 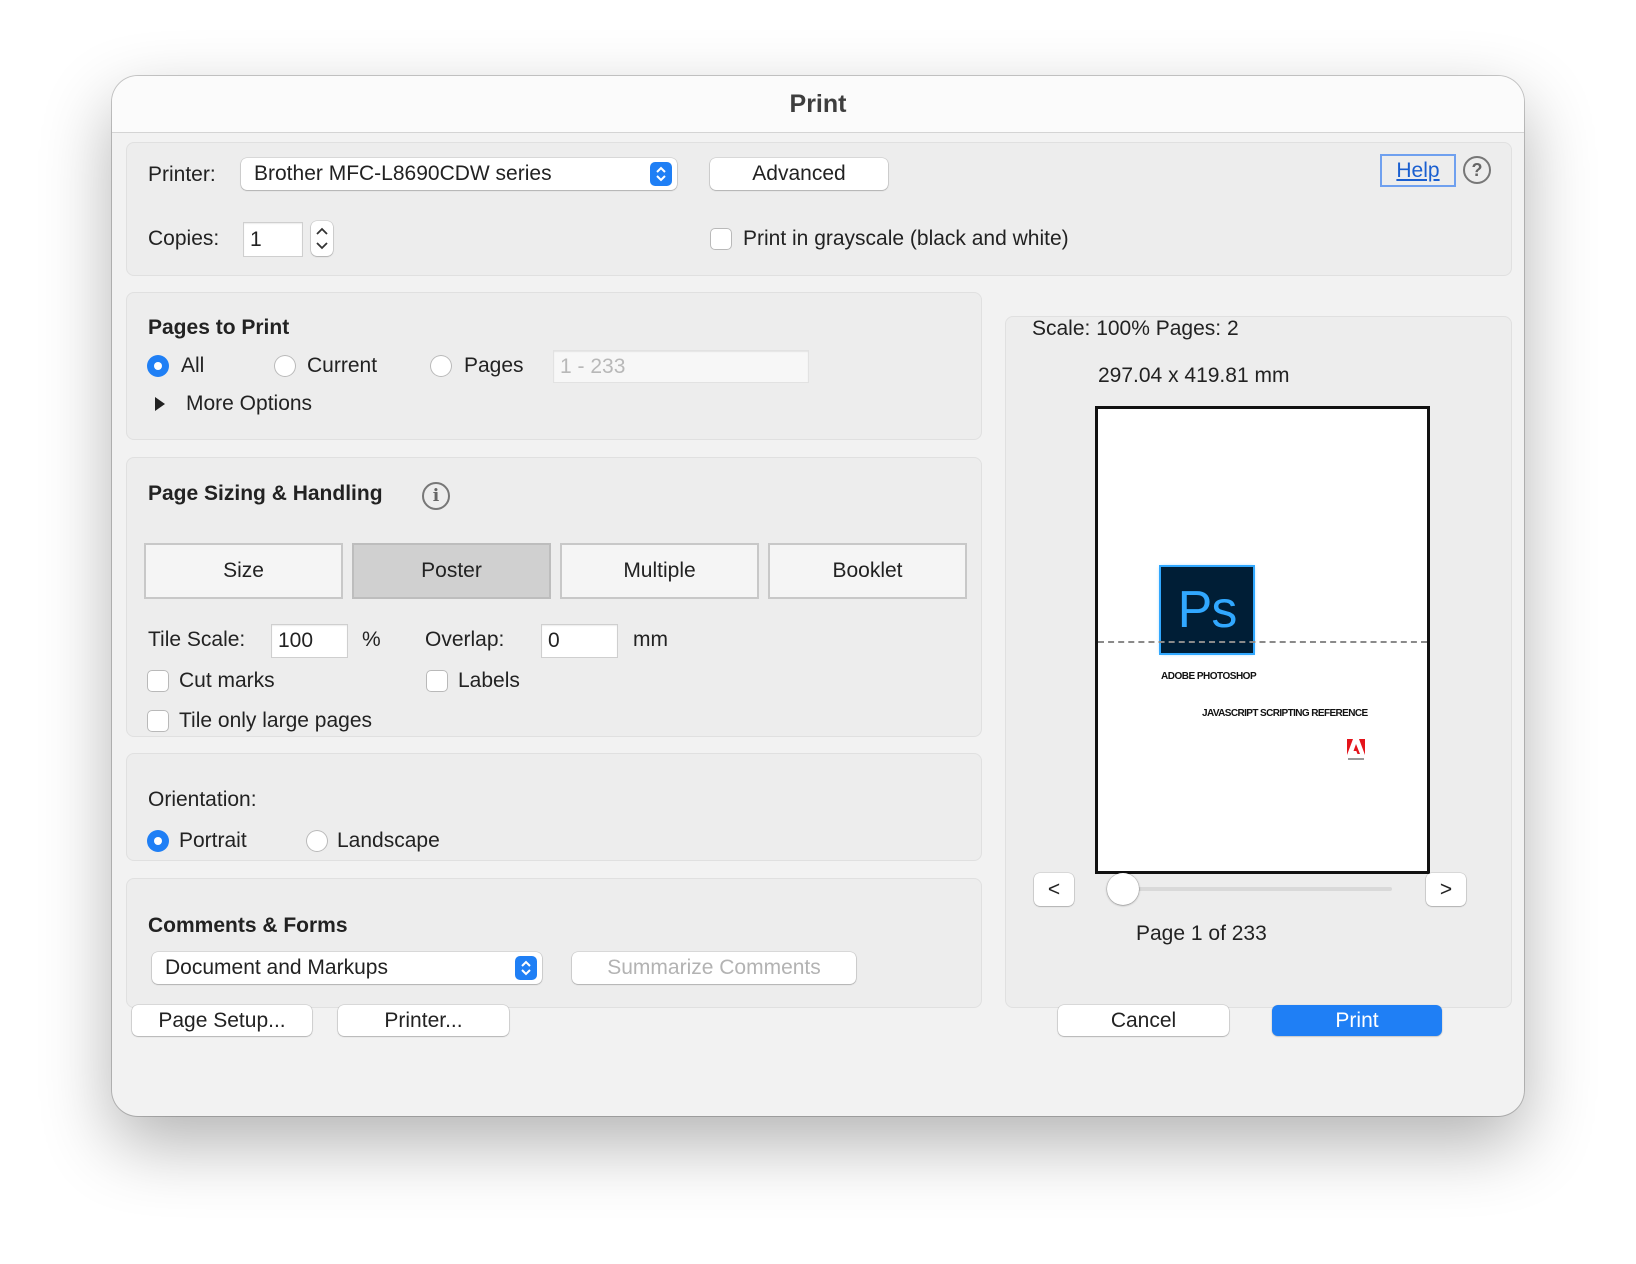 What do you see at coordinates (1135, 328) in the screenshot?
I see `preview-scale-text: Scale: 100% Pages: 2` at bounding box center [1135, 328].